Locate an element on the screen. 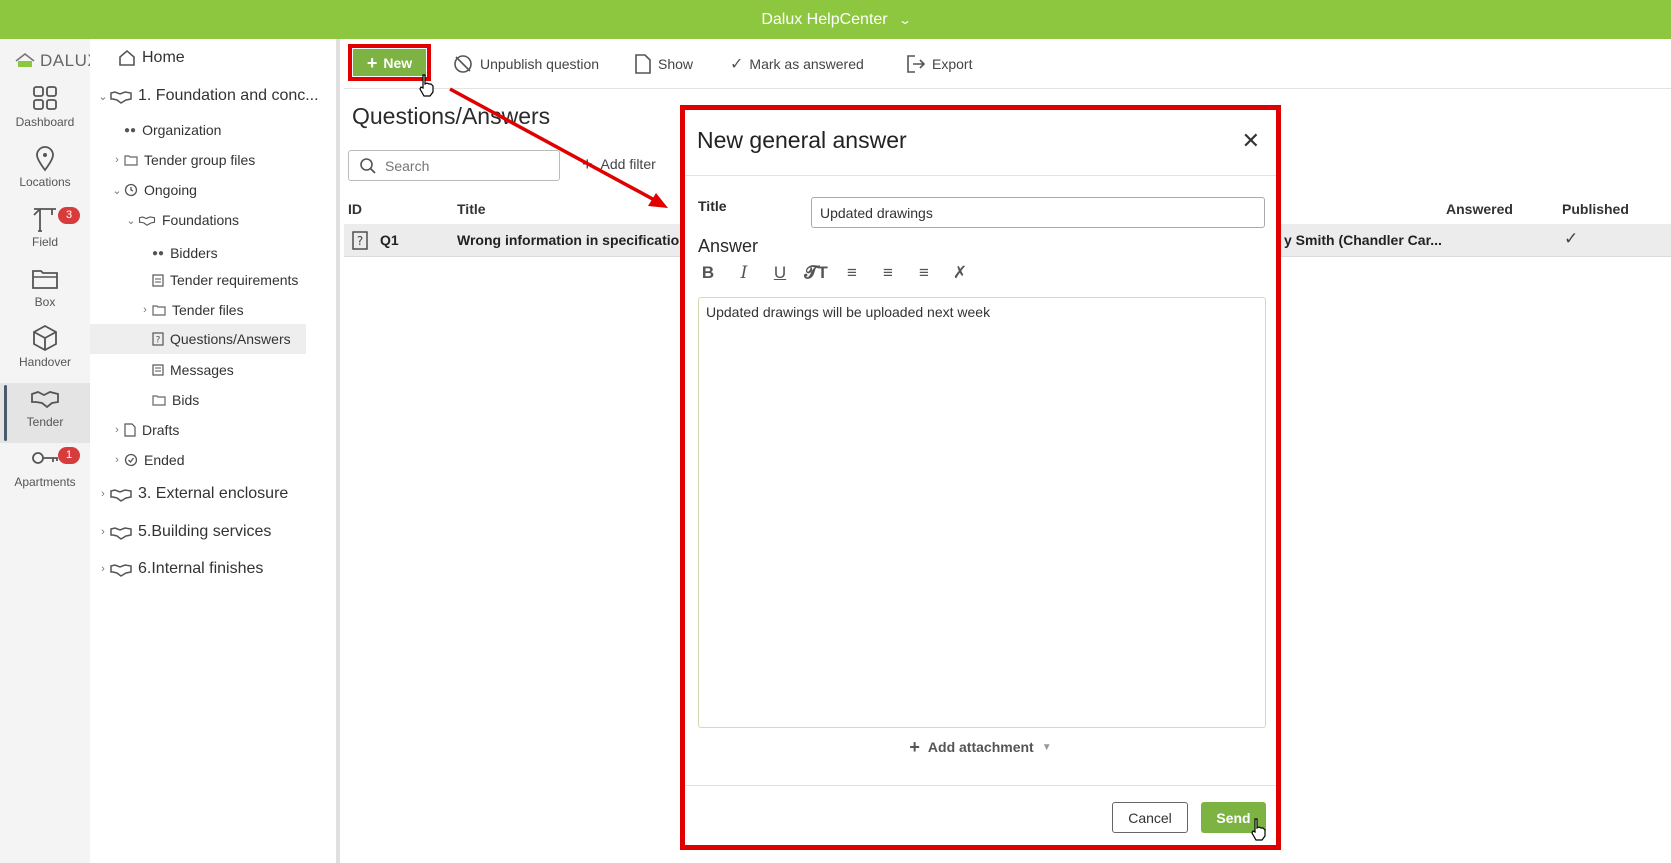 The height and width of the screenshot is (863, 1671). tree-item-questions-answers: ? Questions/Answers is located at coordinates (198, 339).